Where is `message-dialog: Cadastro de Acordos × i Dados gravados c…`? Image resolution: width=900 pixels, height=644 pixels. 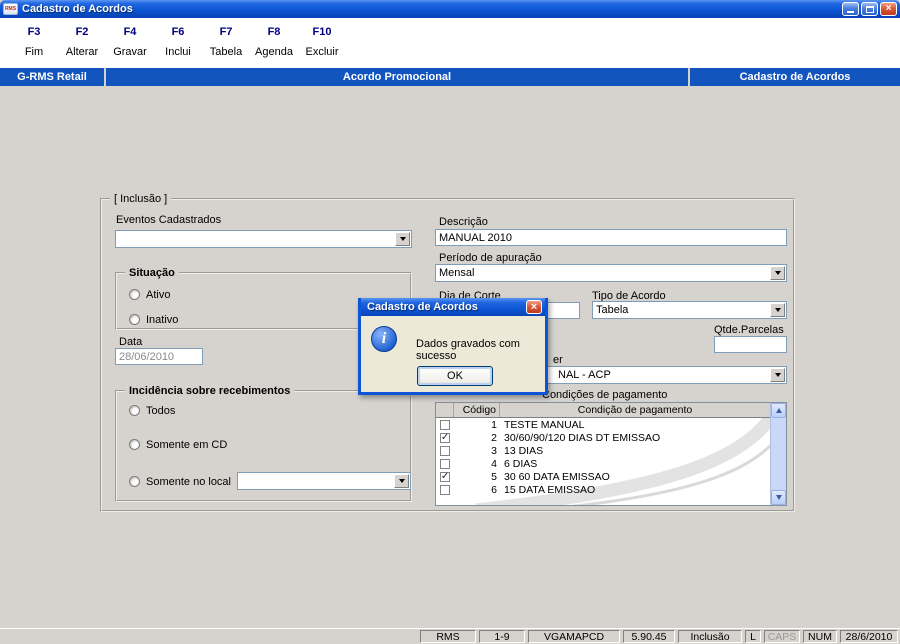 message-dialog: Cadastro de Acordos × i Dados gravados c… is located at coordinates (453, 346).